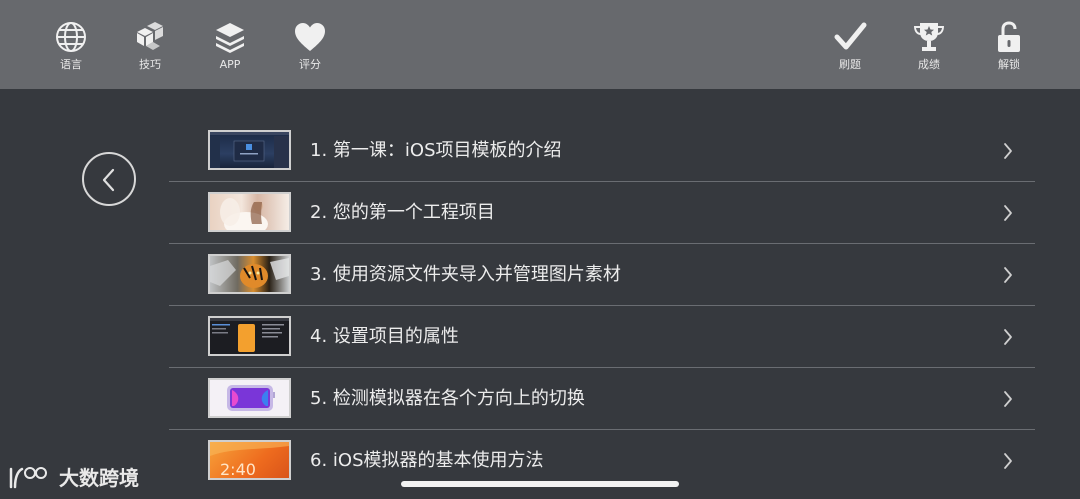 The height and width of the screenshot is (499, 1080). Describe the element at coordinates (1009, 38) in the screenshot. I see `unlock-icon` at that location.